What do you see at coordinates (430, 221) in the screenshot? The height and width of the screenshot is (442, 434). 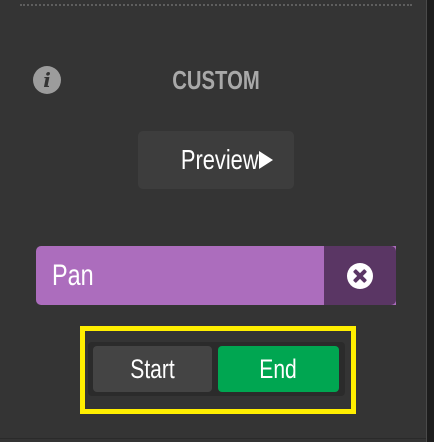 I see `panel-right-edge` at bounding box center [430, 221].